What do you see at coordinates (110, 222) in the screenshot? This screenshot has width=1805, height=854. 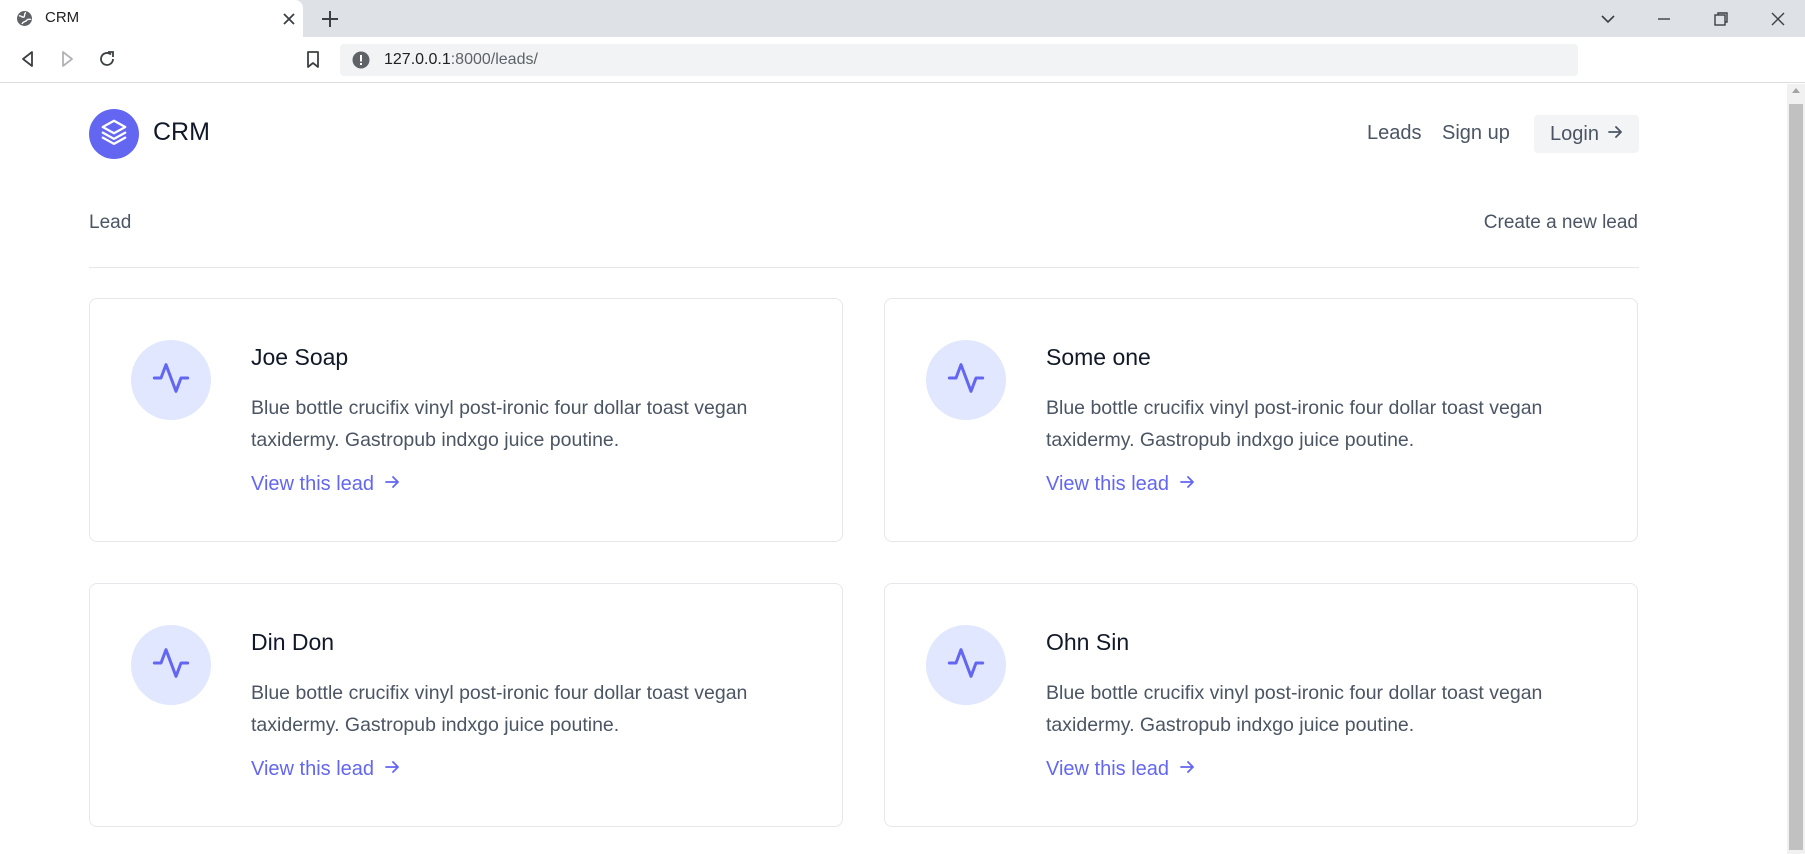 I see `section-title: Lead` at bounding box center [110, 222].